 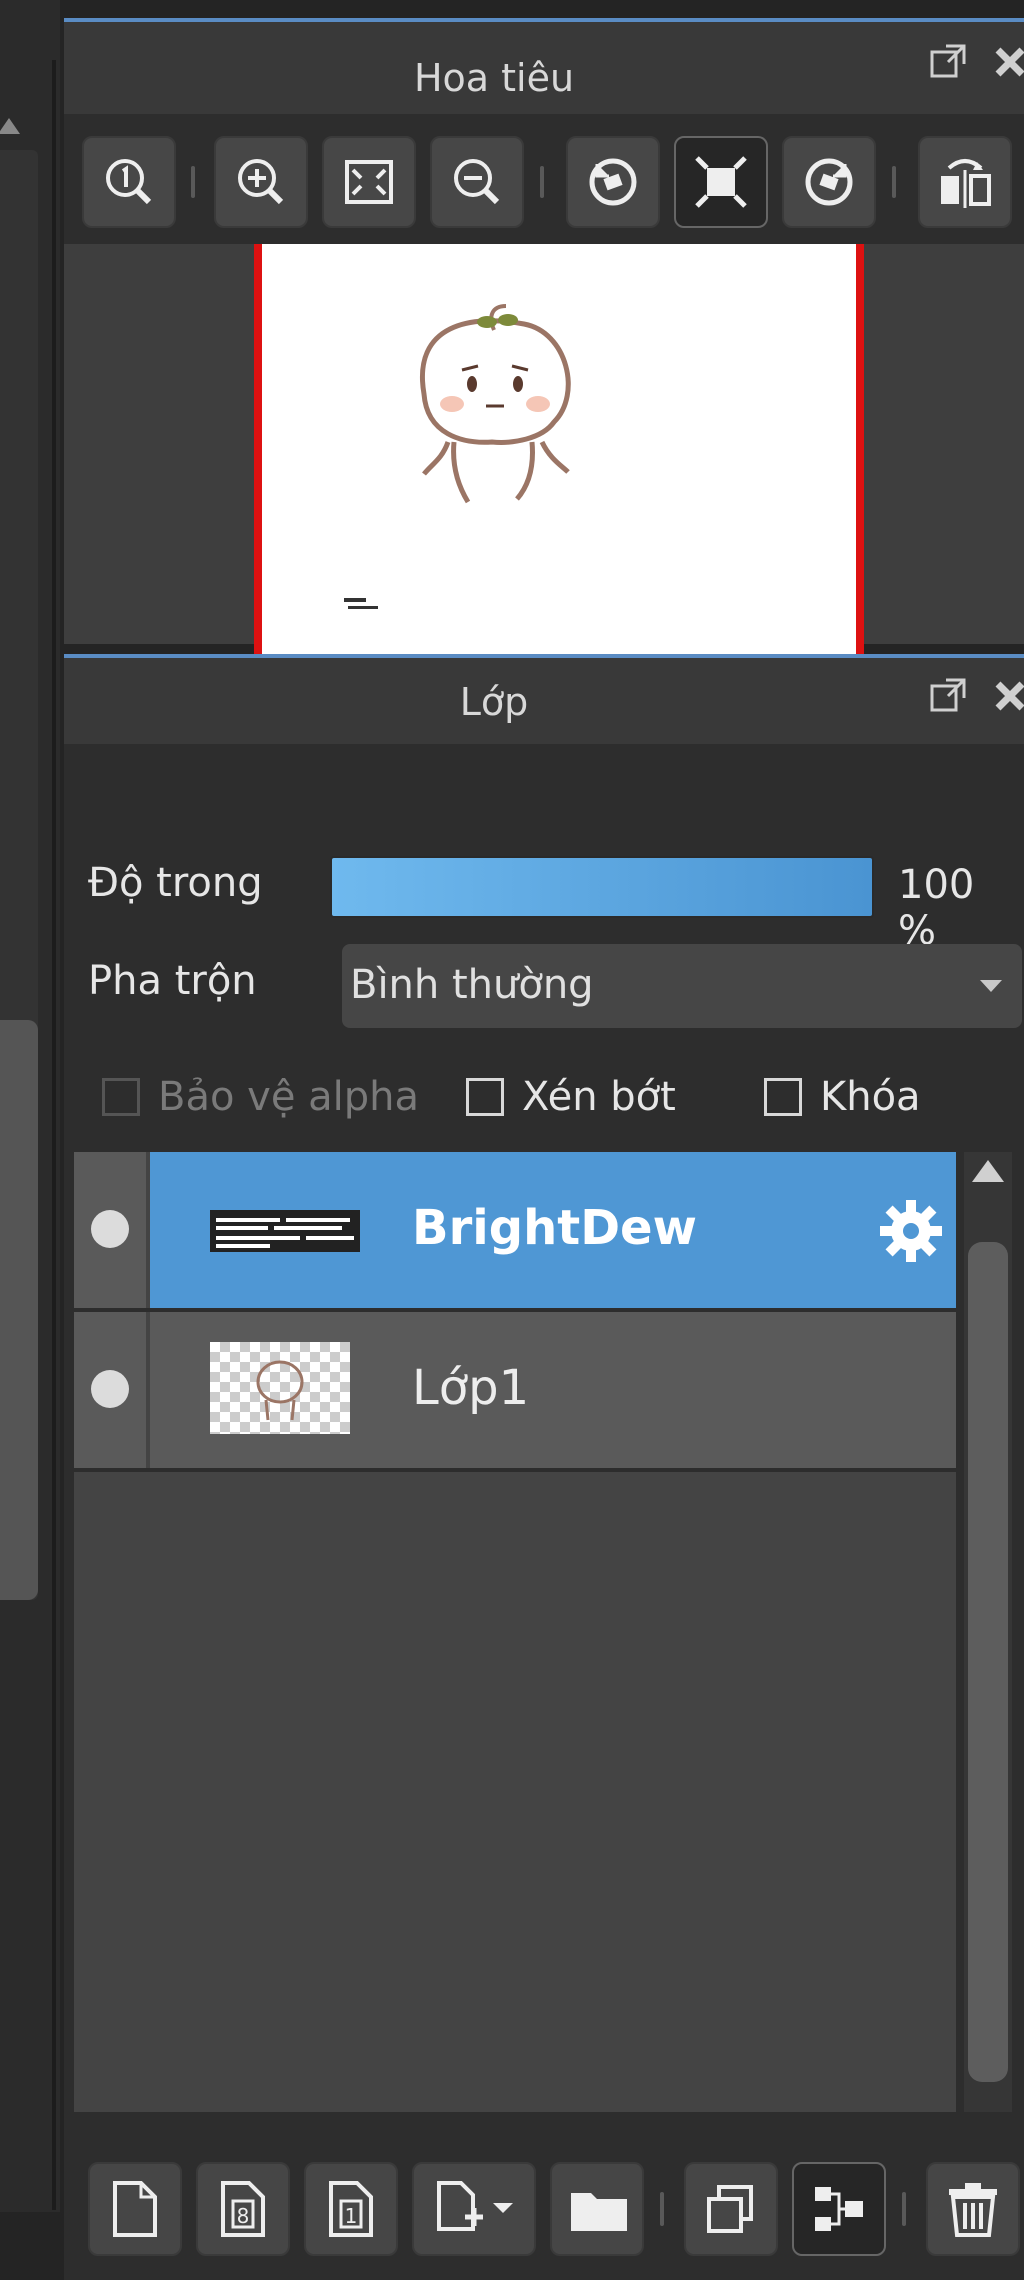 I want to click on new-layer-button, so click(x=135, y=2209).